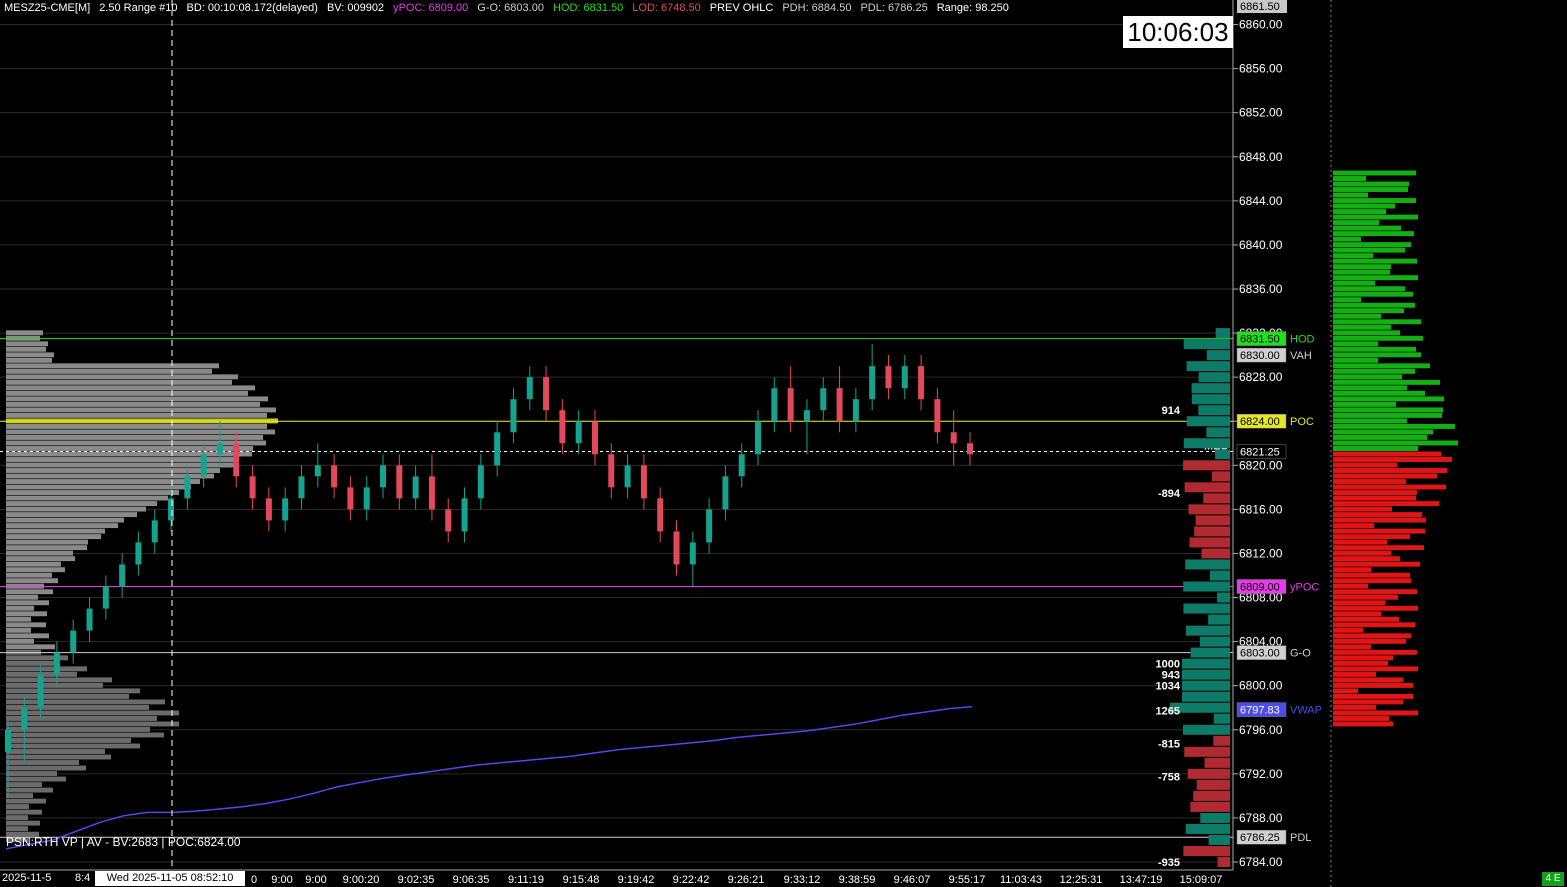 The width and height of the screenshot is (1567, 887). Describe the element at coordinates (1300, 654) in the screenshot. I see `level-tag: G-O` at that location.